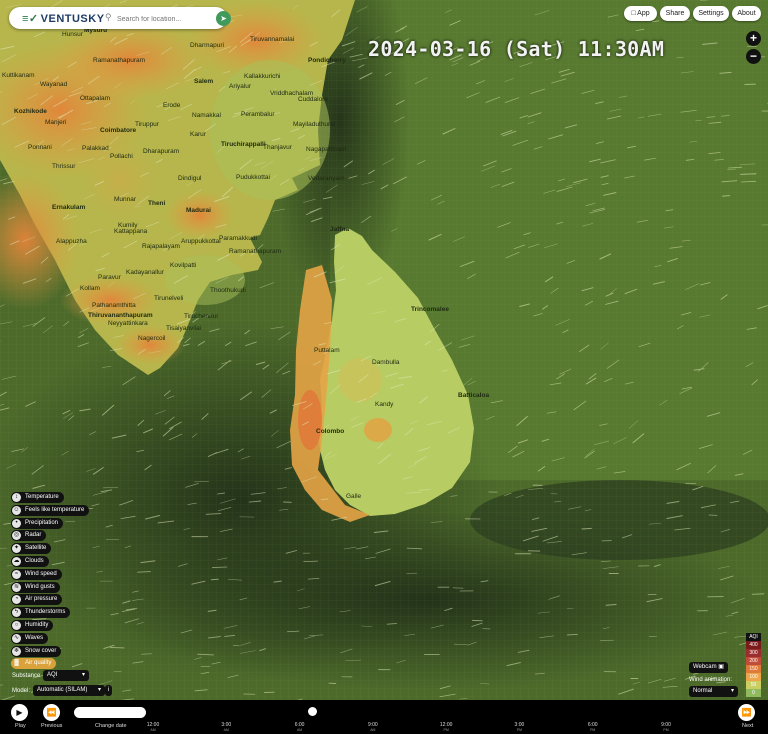  I want to click on change-date-slider, so click(110, 712).